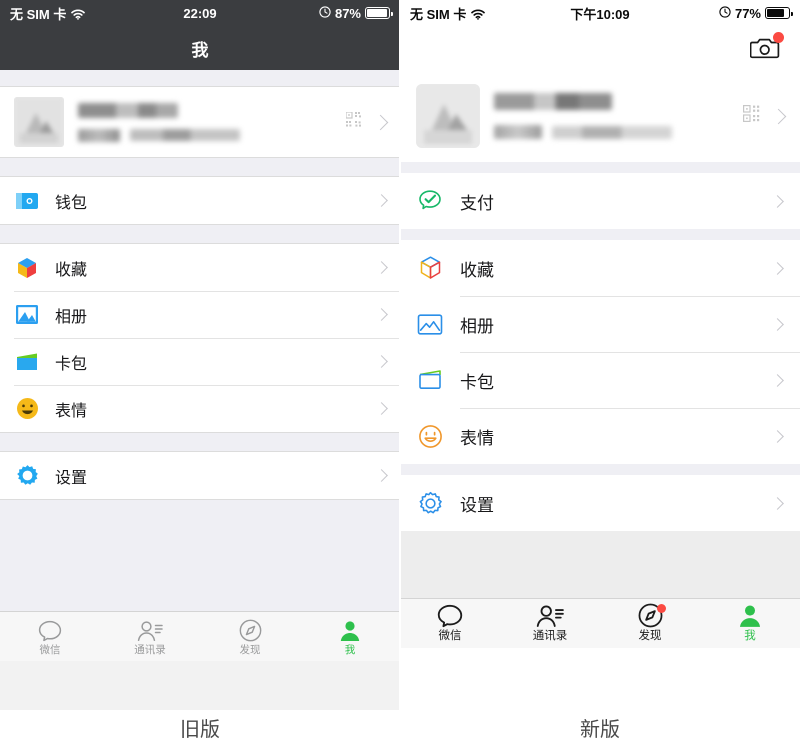  Describe the element at coordinates (430, 503) in the screenshot. I see `settings-gear-outline-icon` at that location.